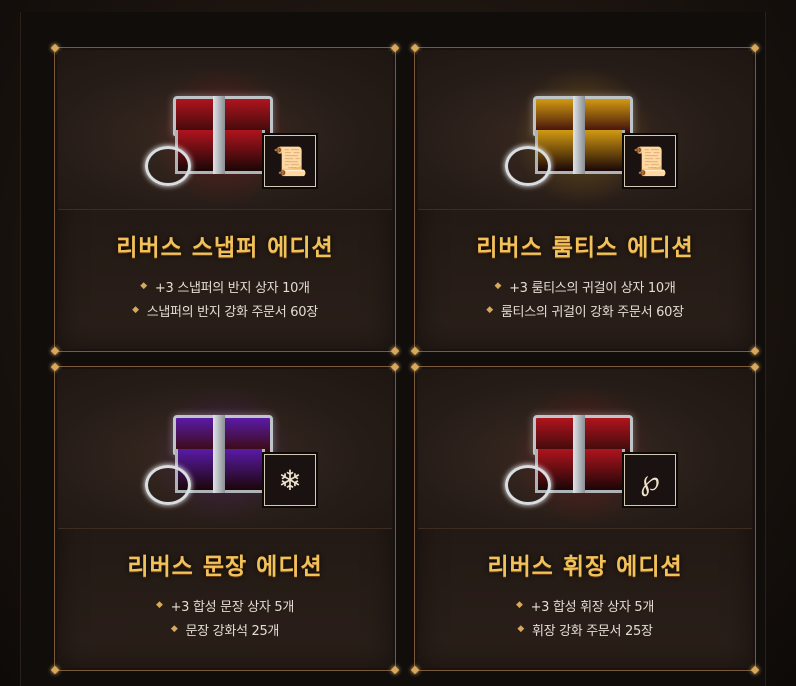 The width and height of the screenshot is (796, 686). Describe the element at coordinates (232, 607) in the screenshot. I see `item-text: +3 합성 문장 상자 5개` at that location.